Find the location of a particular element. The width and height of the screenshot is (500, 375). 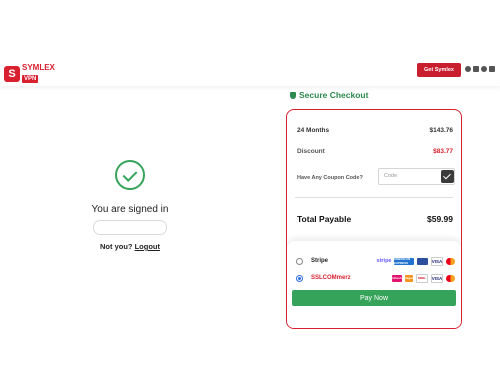

logout-link: Logout is located at coordinates (147, 246).